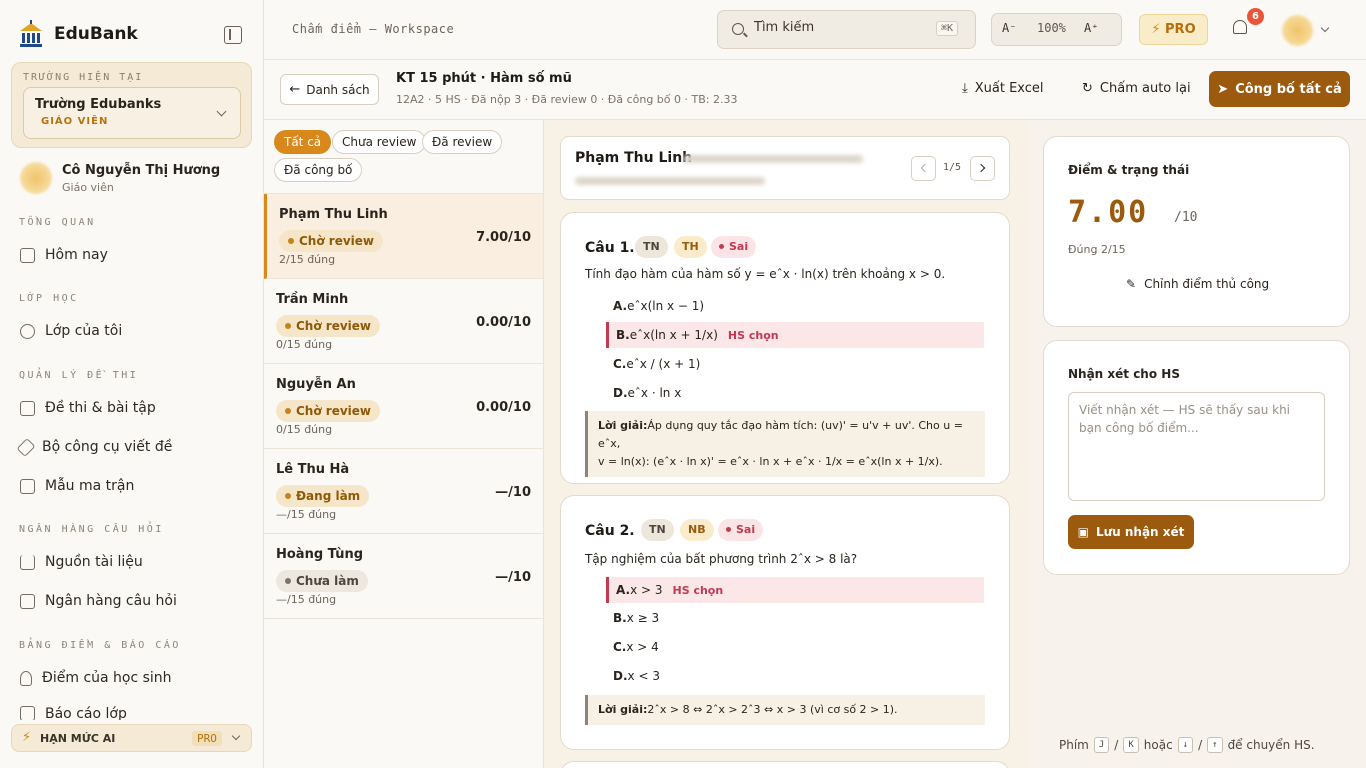 Image resolution: width=1366 pixels, height=768 pixels. What do you see at coordinates (27, 713) in the screenshot?
I see `report-icon` at bounding box center [27, 713].